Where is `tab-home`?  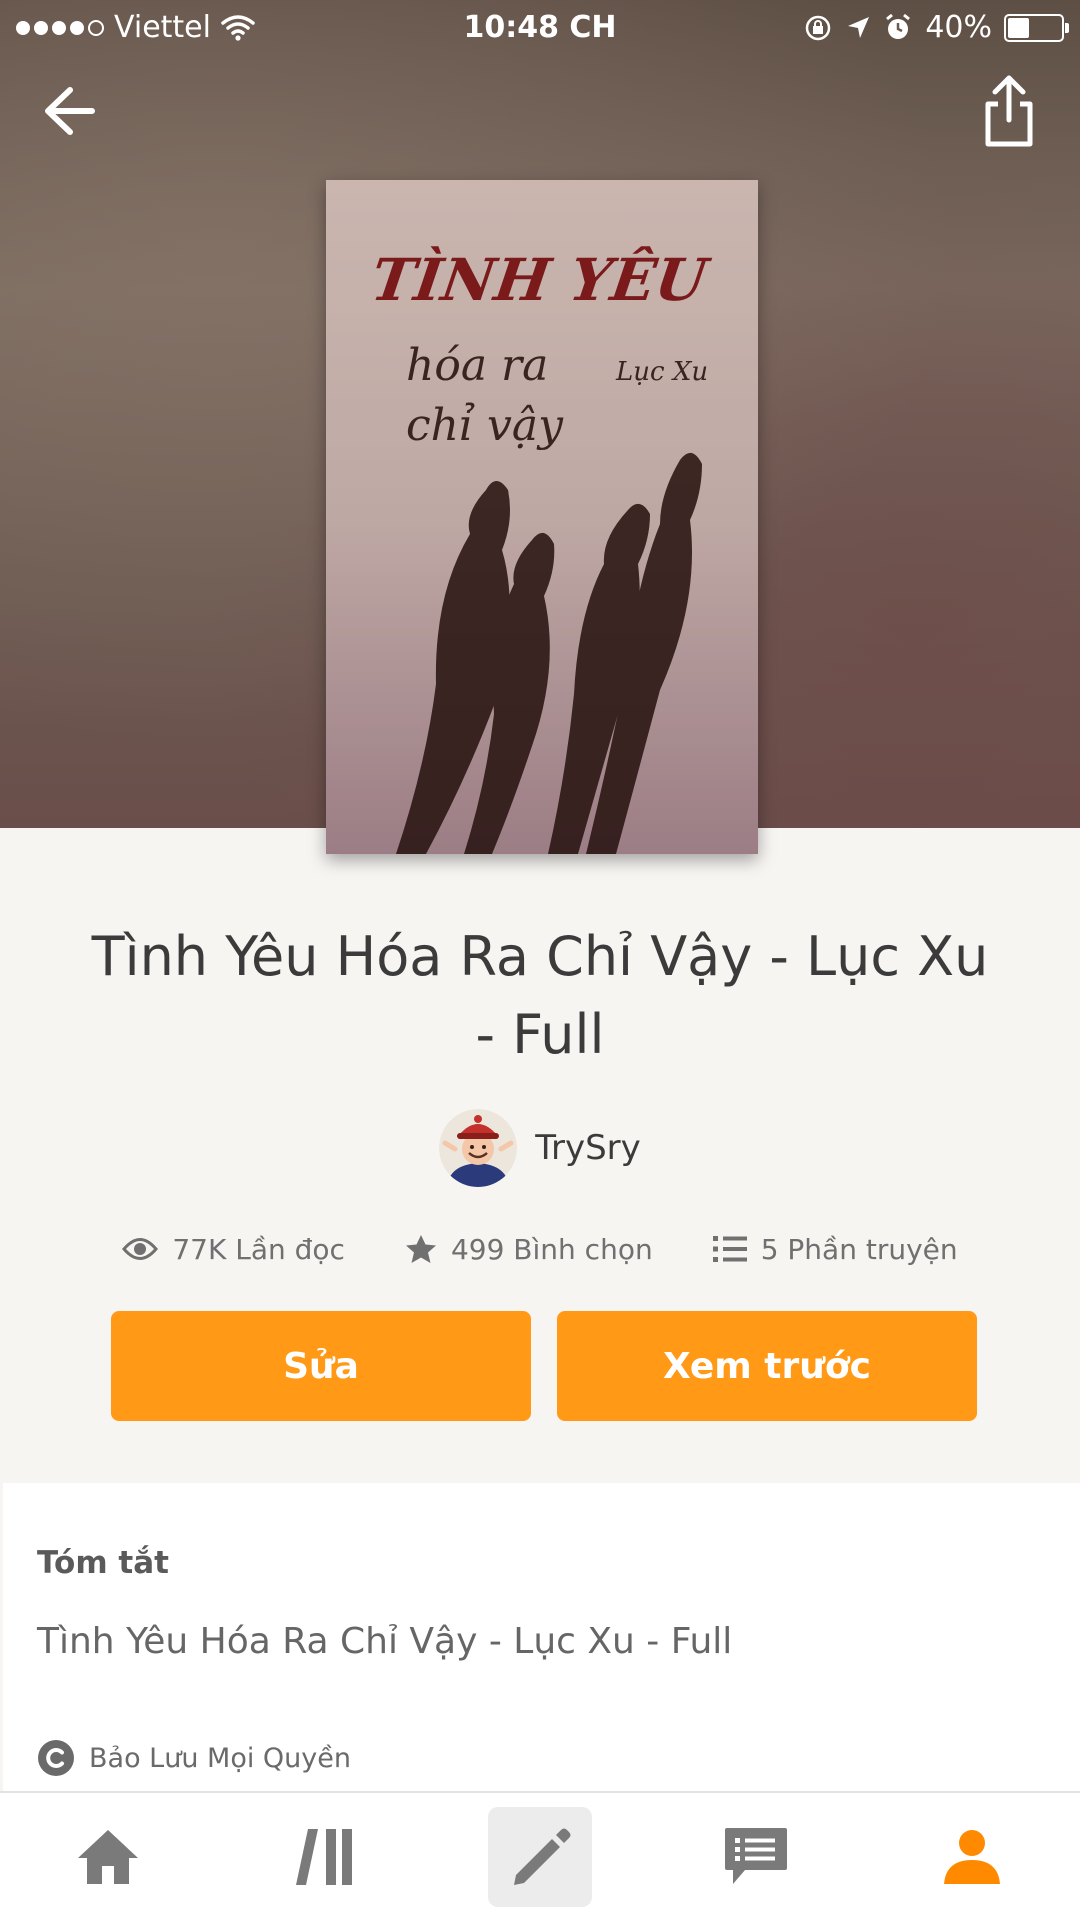
tab-home is located at coordinates (108, 1857).